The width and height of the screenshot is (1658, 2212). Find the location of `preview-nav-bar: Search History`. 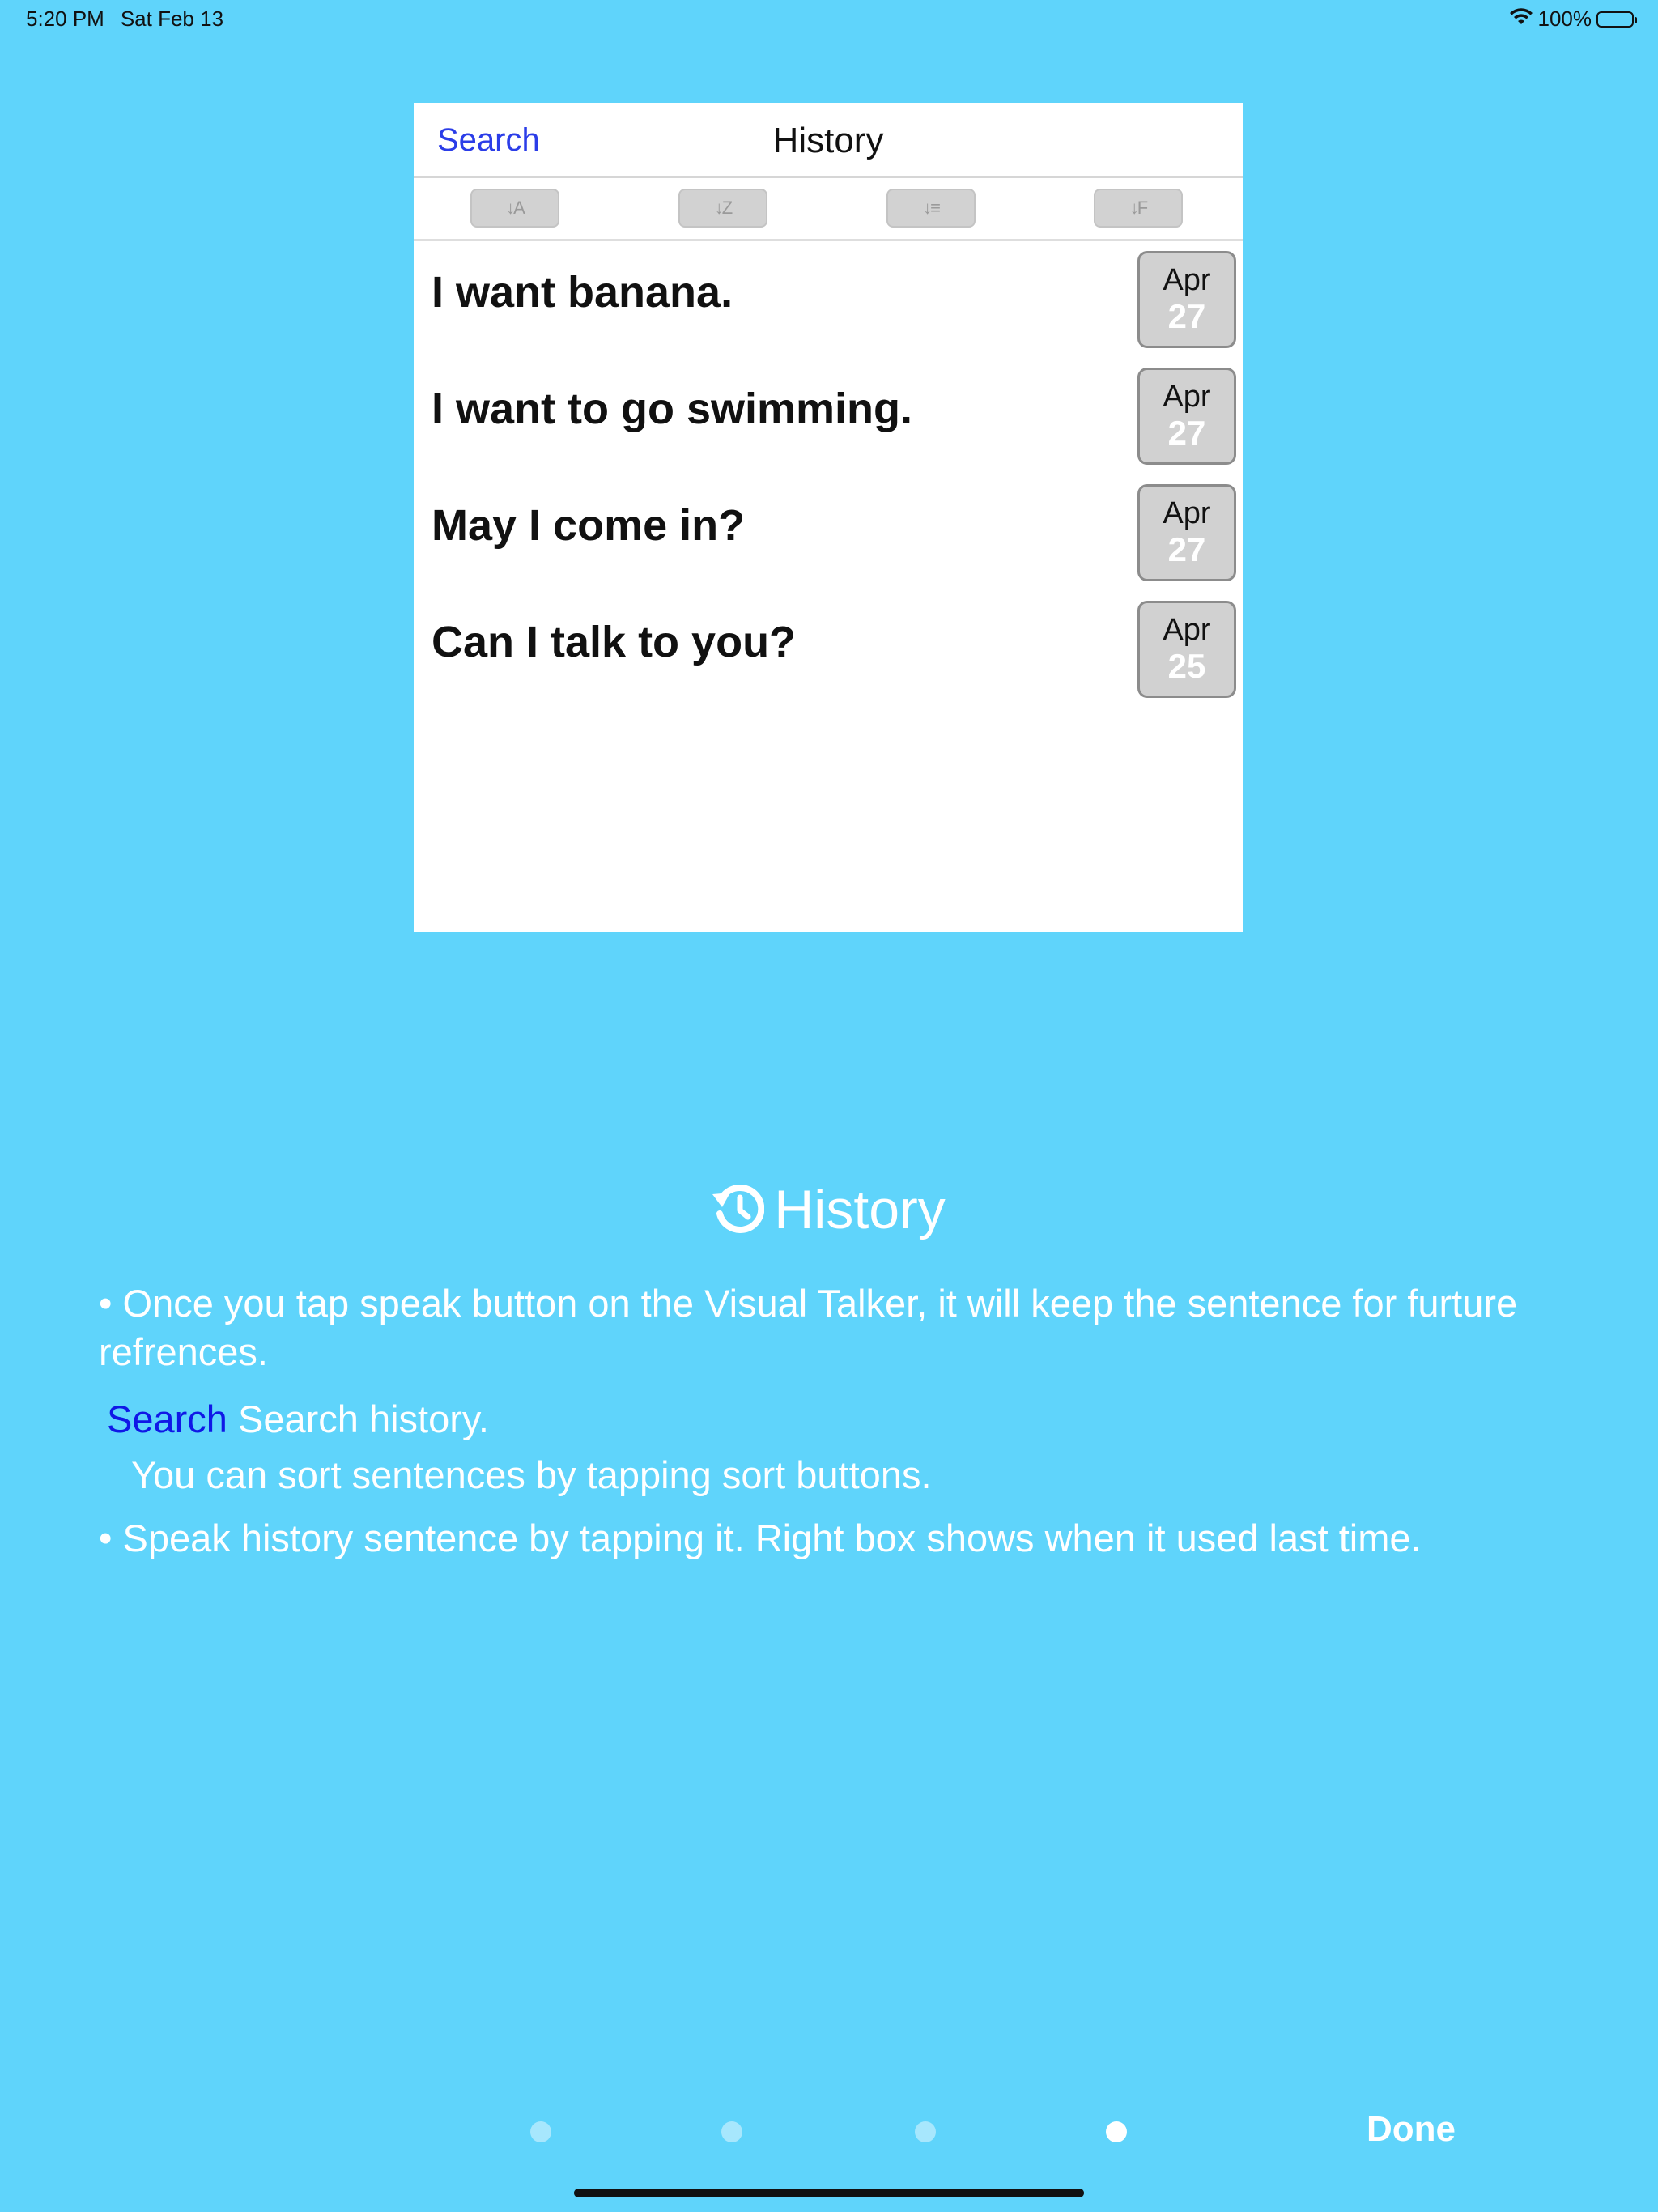

preview-nav-bar: Search History is located at coordinates (828, 140).